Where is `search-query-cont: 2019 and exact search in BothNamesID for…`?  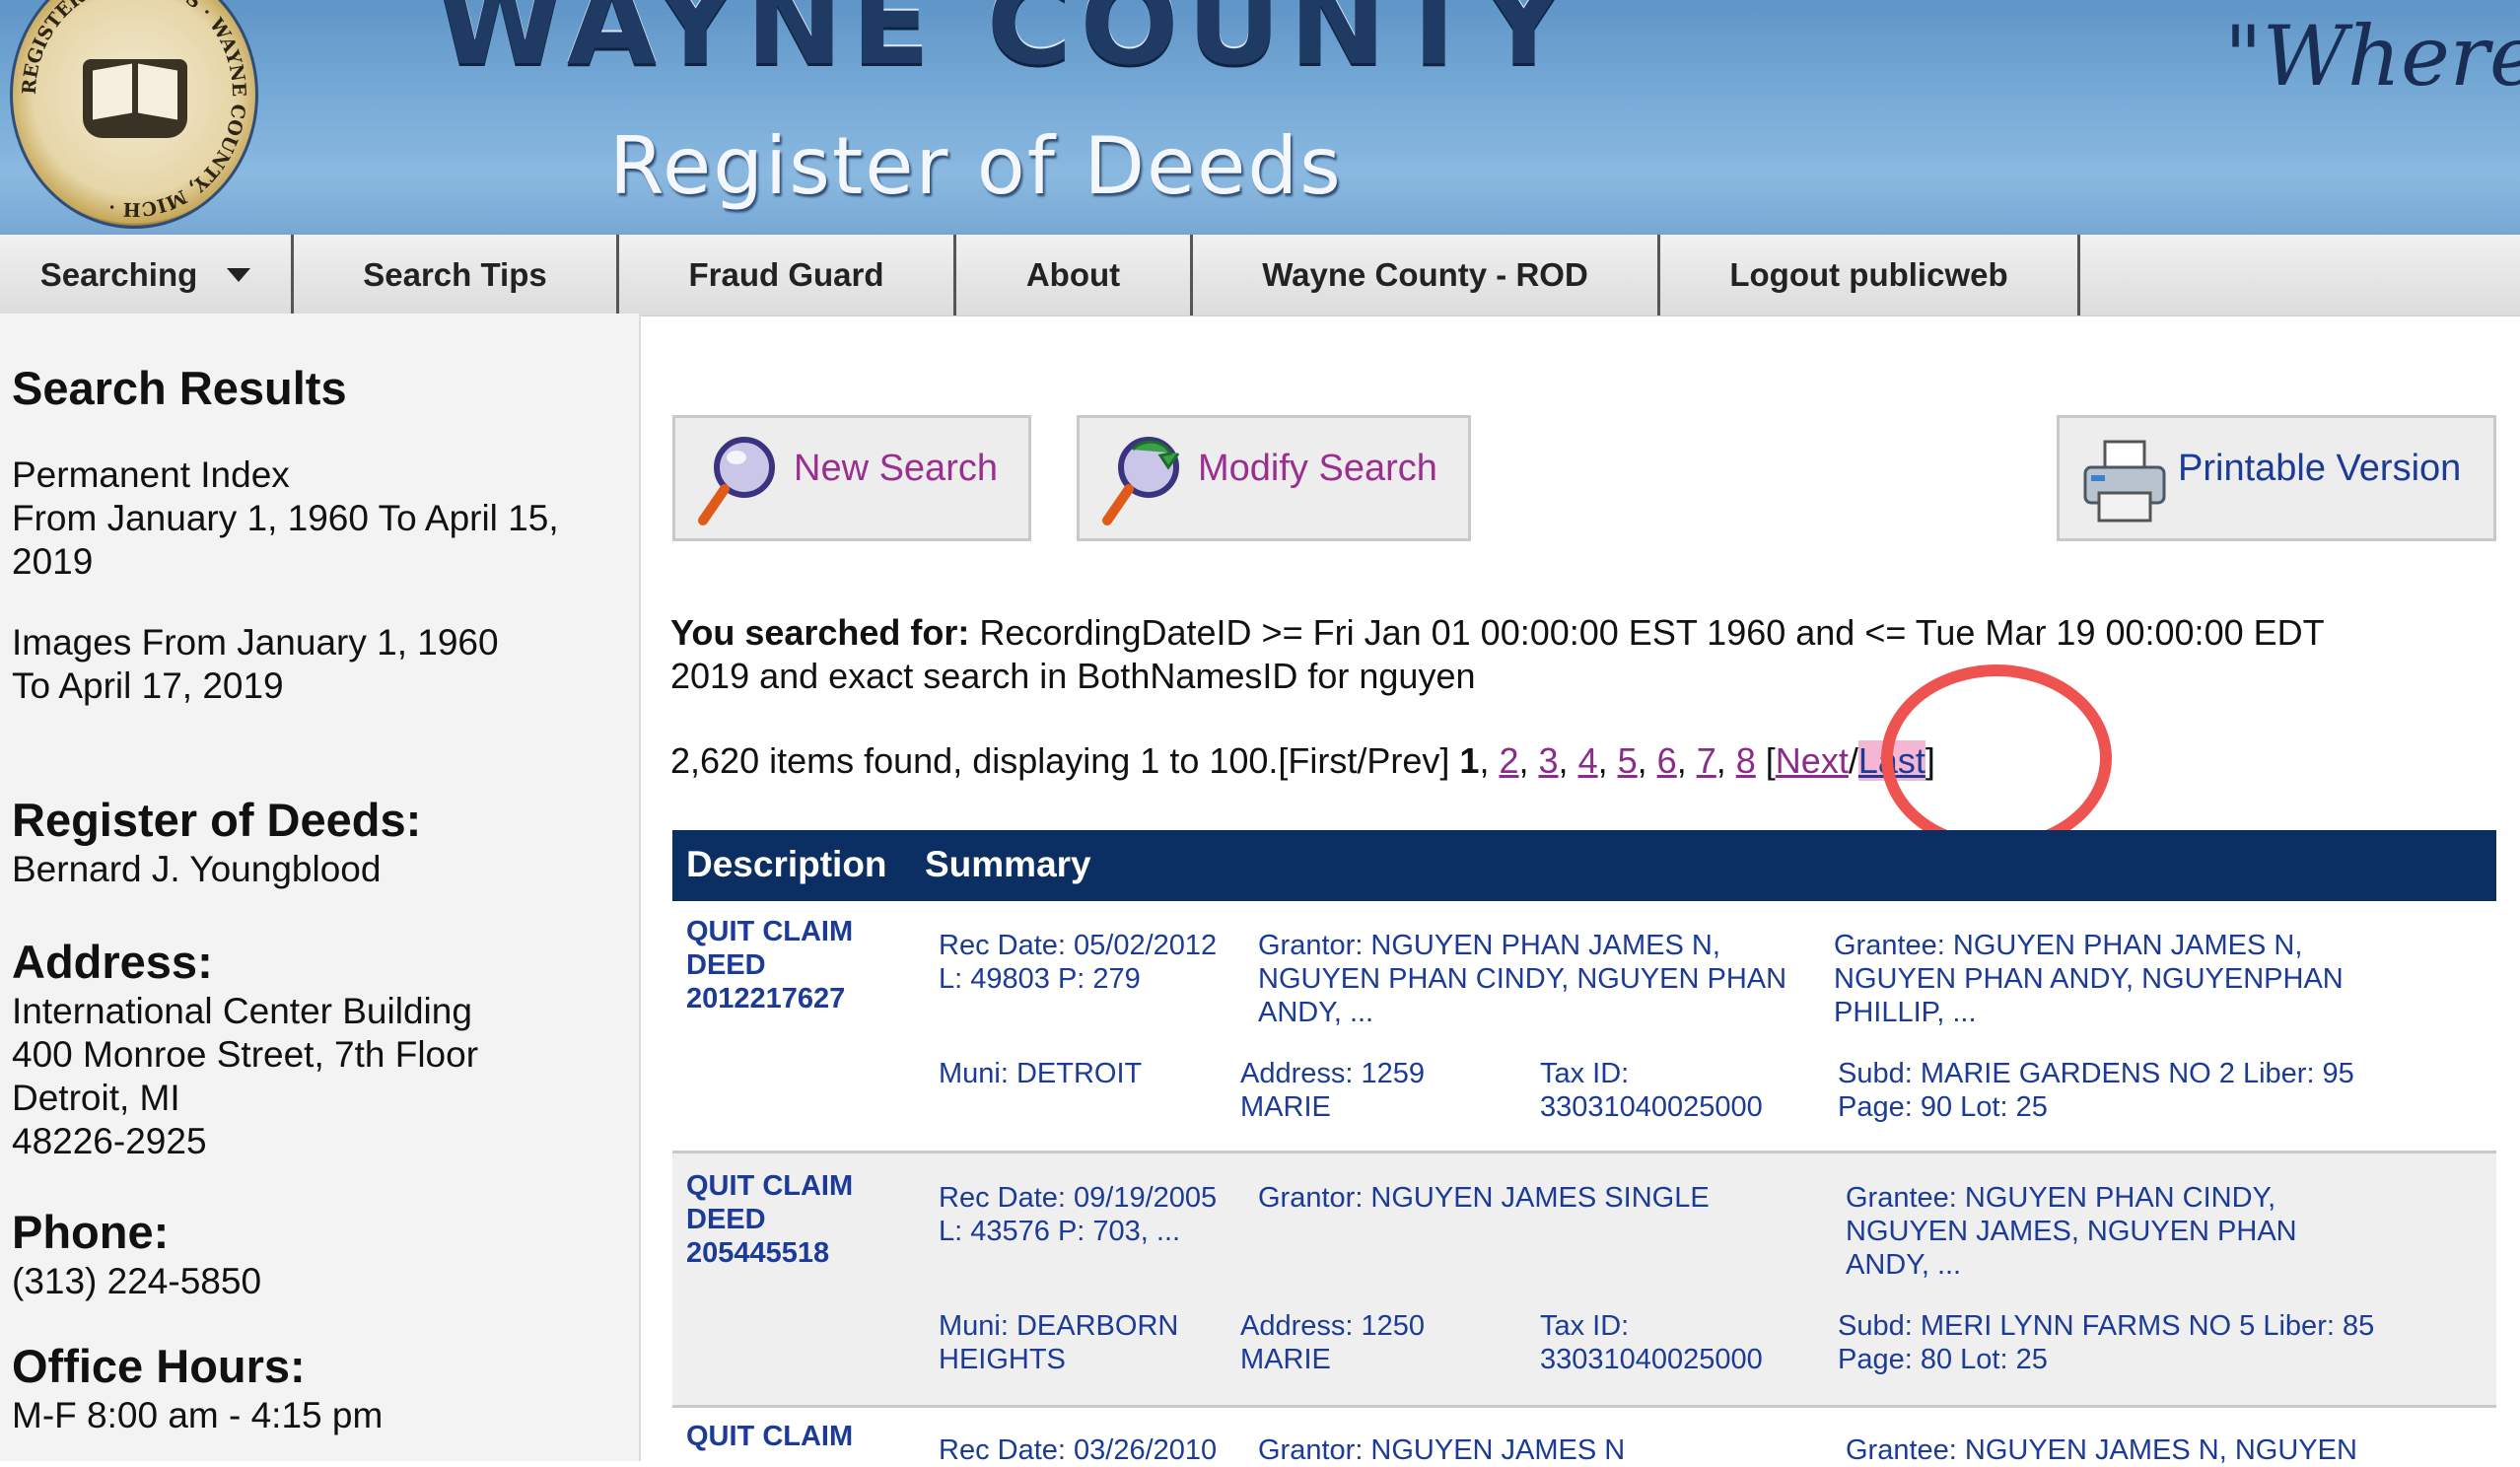
search-query-cont: 2019 and exact search in BothNamesID for… is located at coordinates (1073, 676).